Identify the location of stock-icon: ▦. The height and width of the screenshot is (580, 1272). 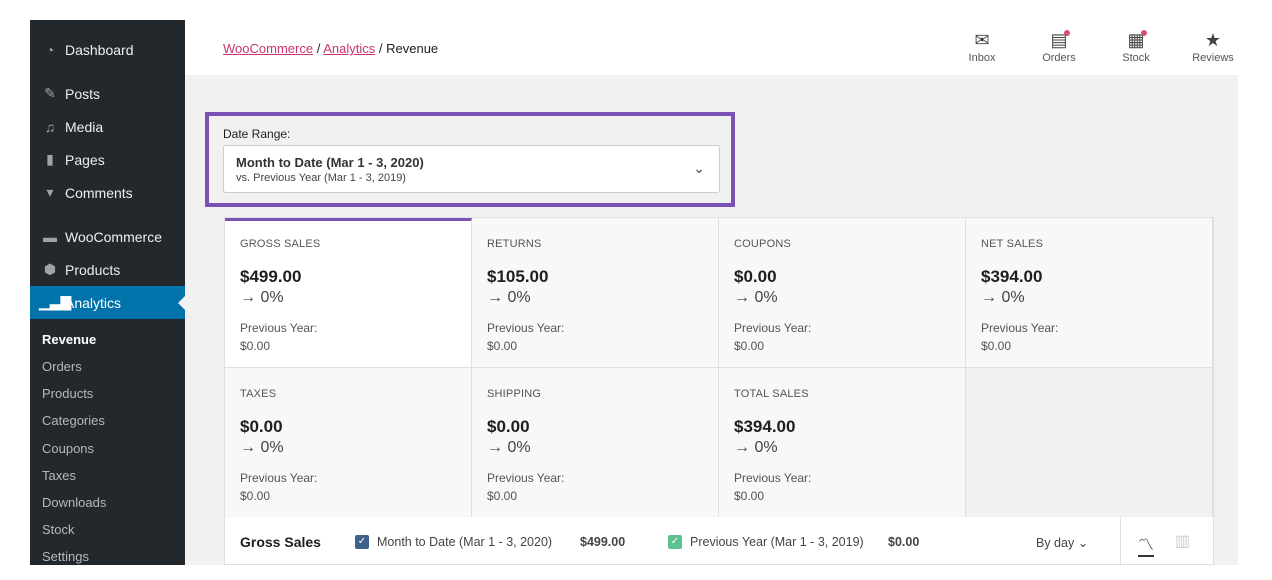
(1136, 41).